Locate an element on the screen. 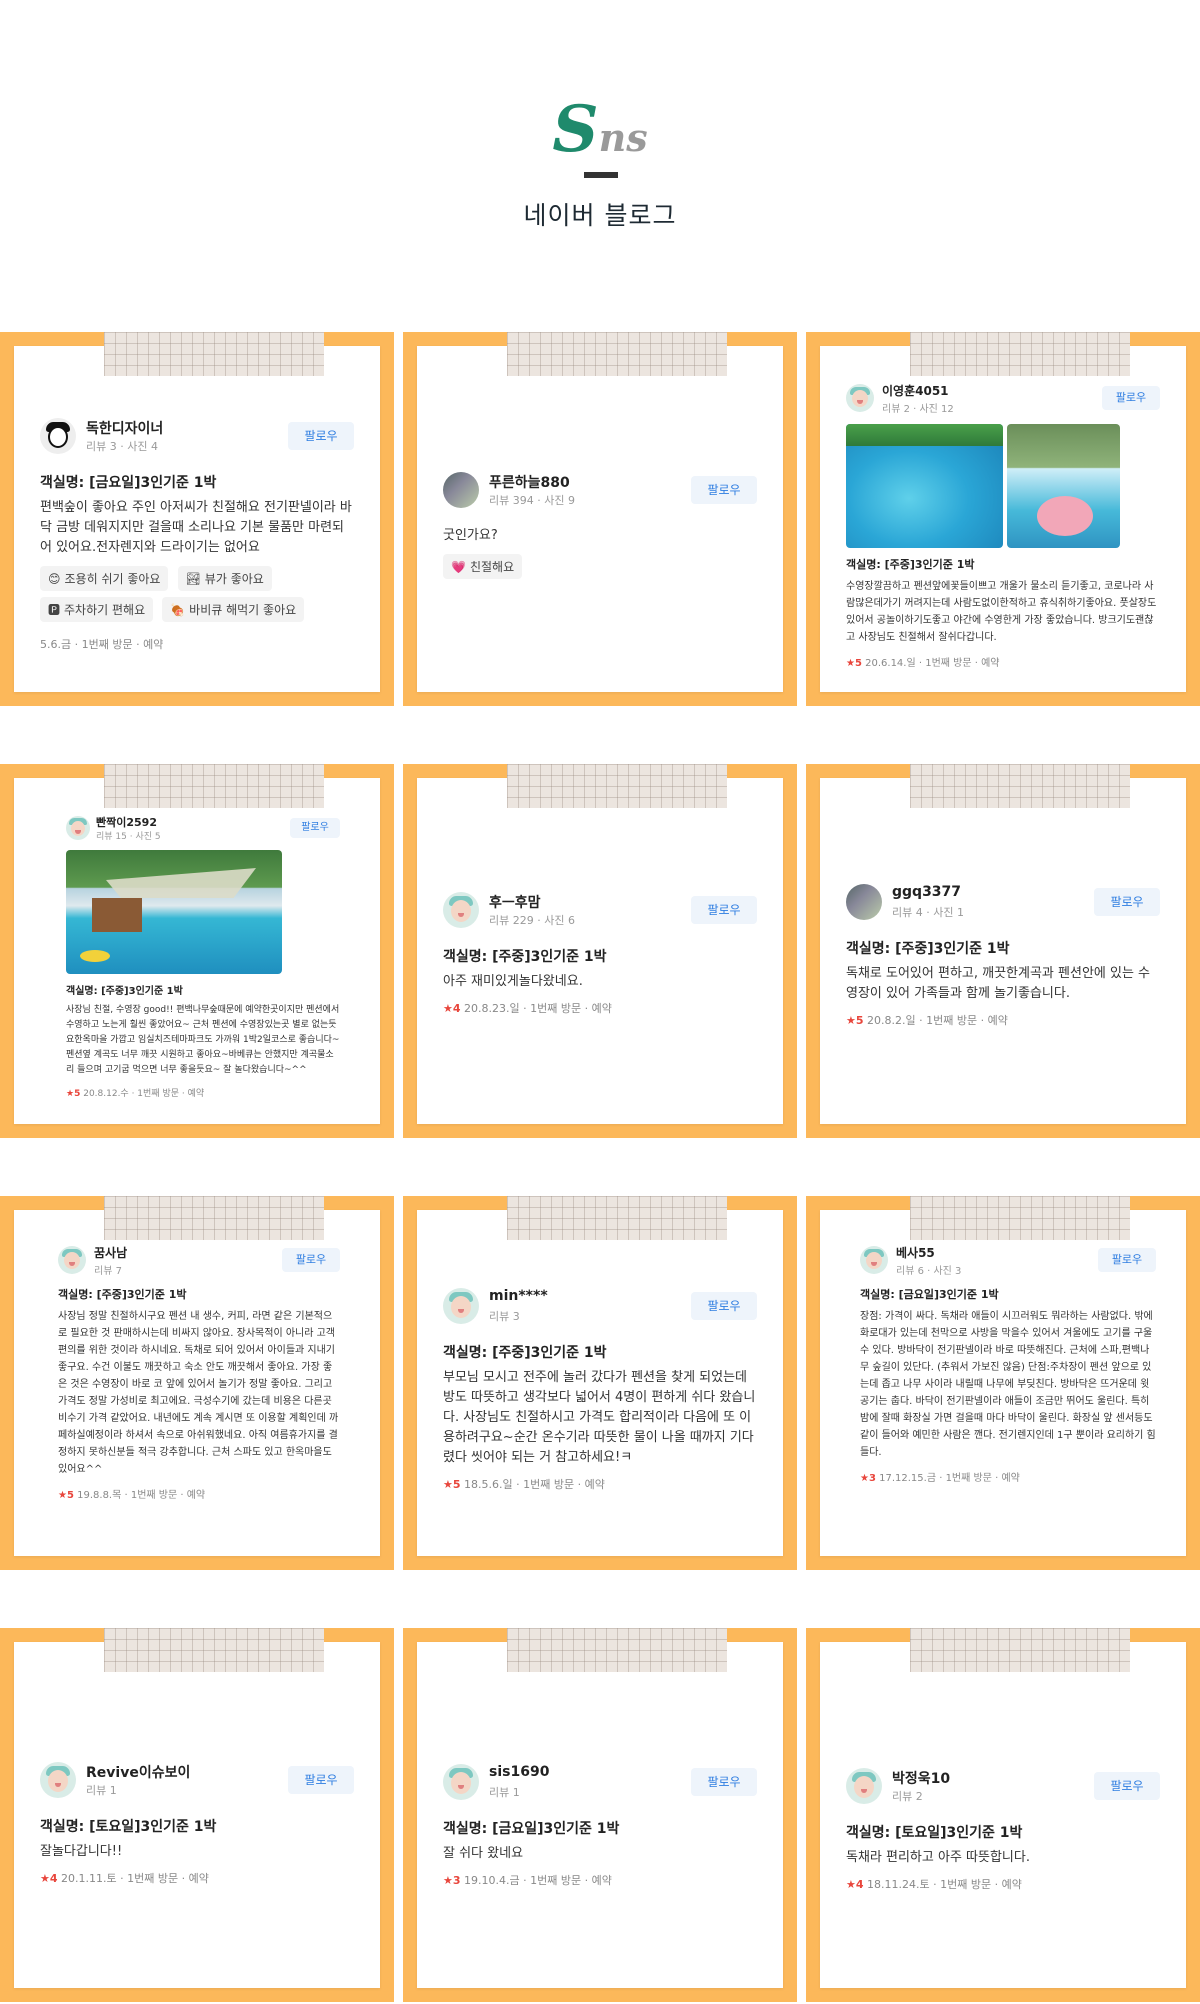  reviewer-nickname: min**** is located at coordinates (518, 1296).